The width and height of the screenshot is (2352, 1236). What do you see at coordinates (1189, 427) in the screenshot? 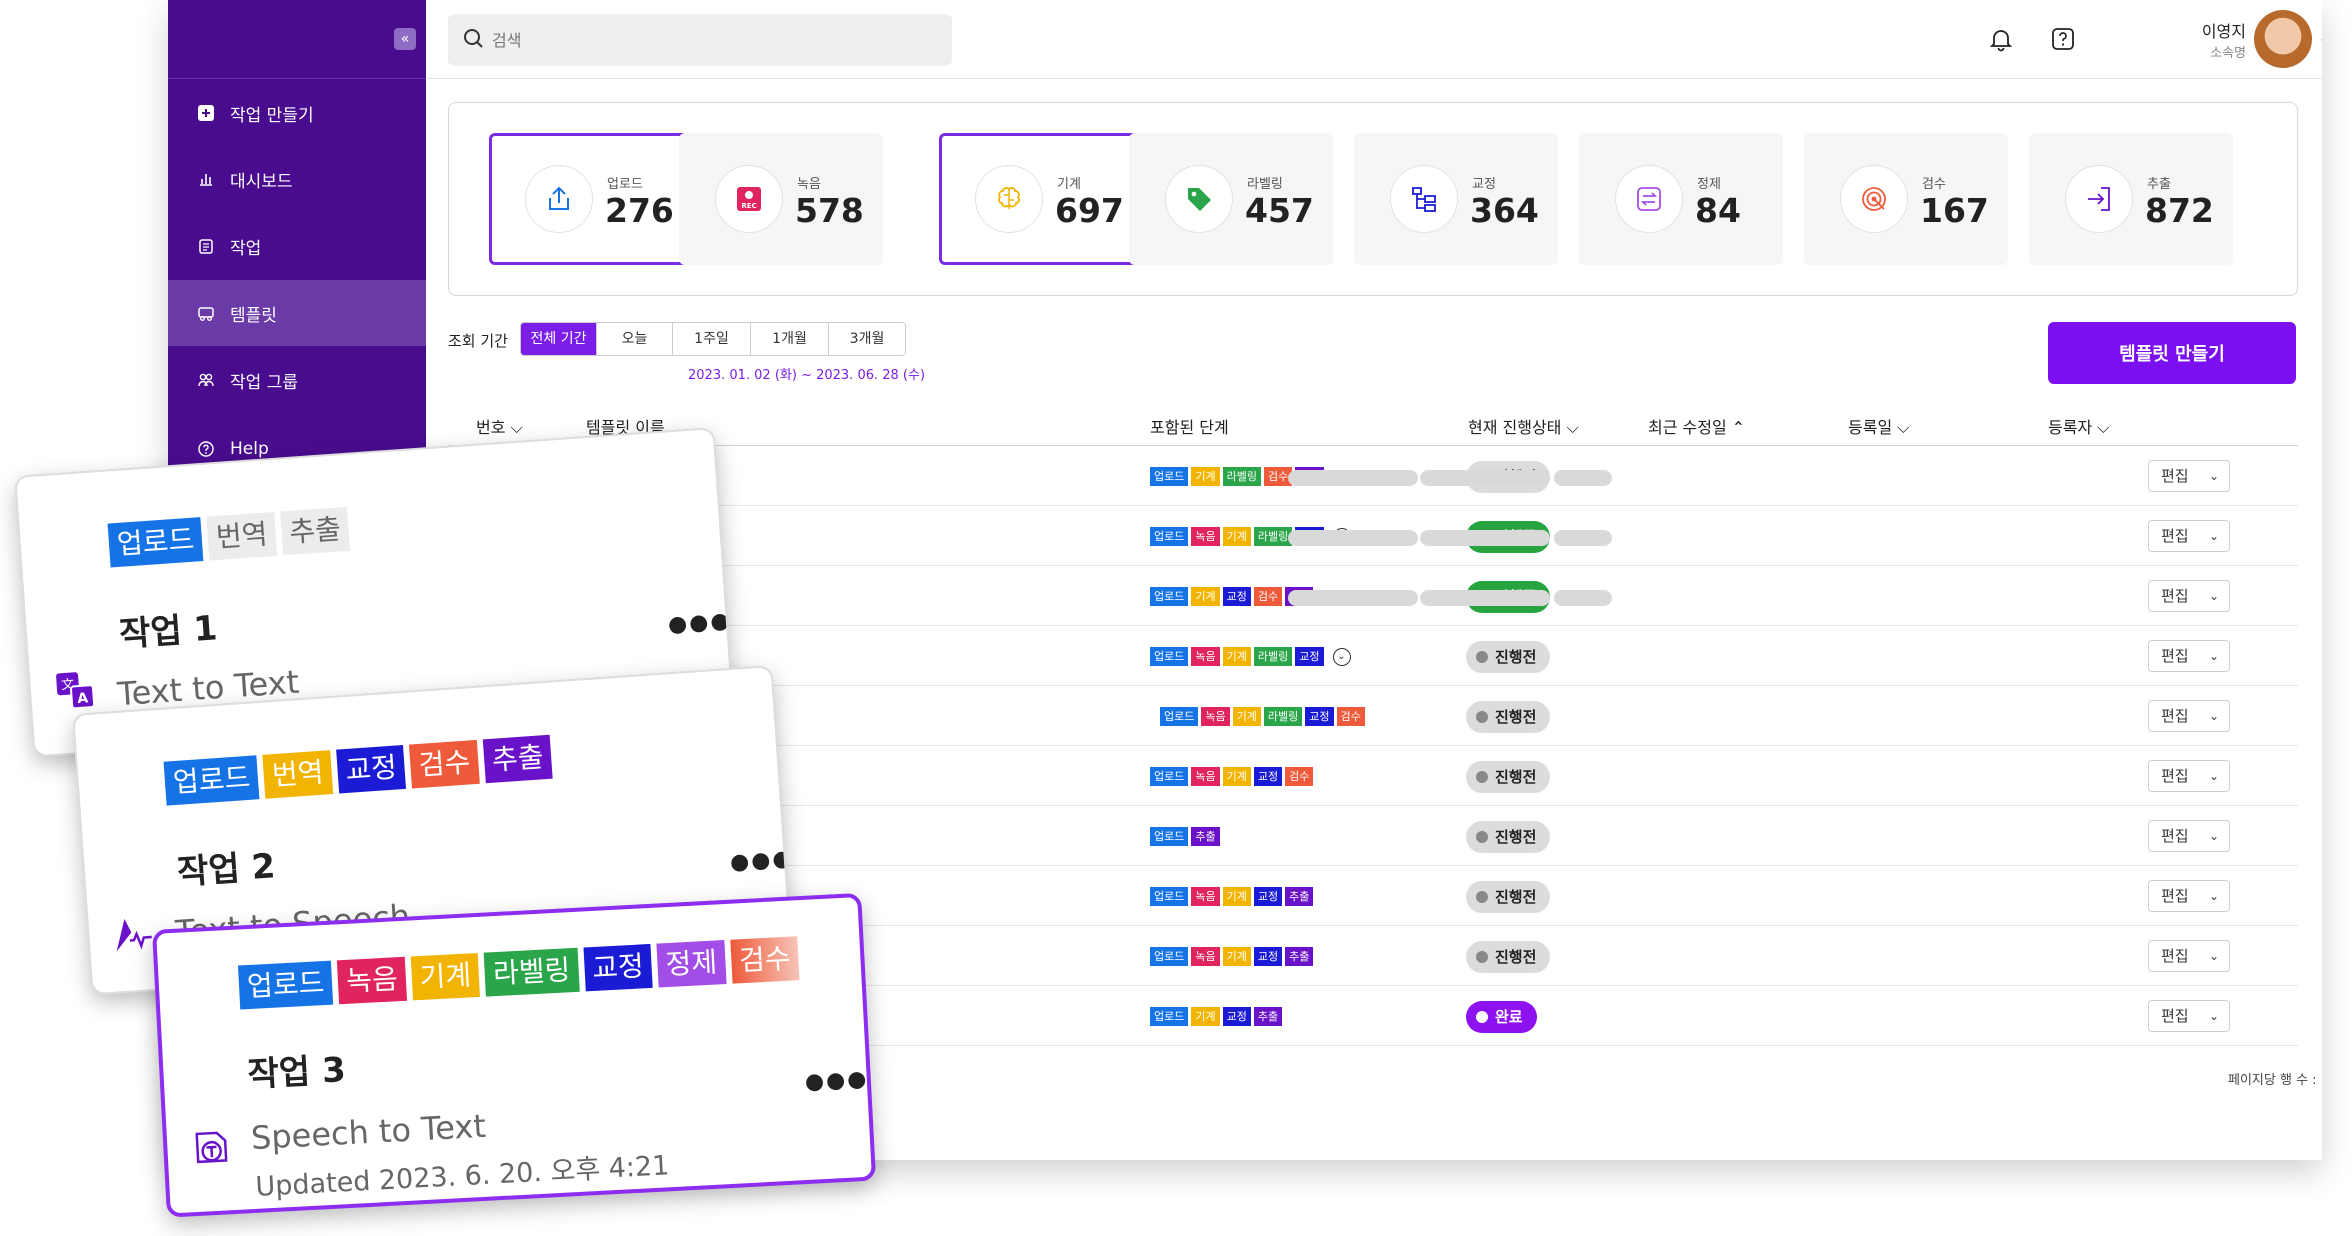
I see `stages-header: 포함된 단계` at bounding box center [1189, 427].